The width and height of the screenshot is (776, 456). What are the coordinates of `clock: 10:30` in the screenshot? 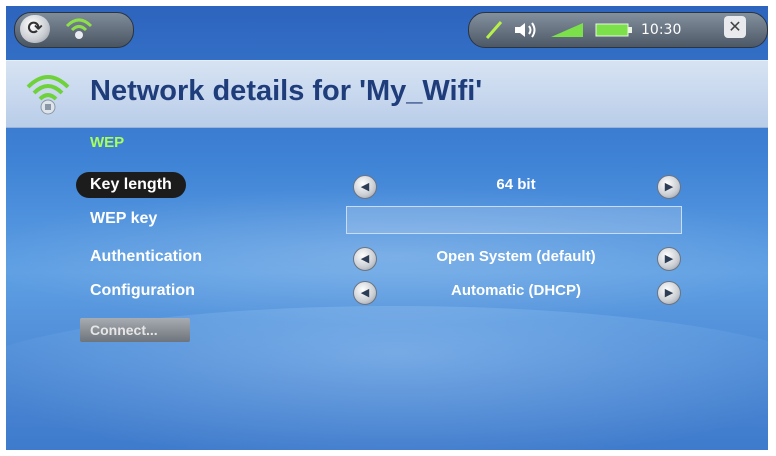 It's located at (661, 30).